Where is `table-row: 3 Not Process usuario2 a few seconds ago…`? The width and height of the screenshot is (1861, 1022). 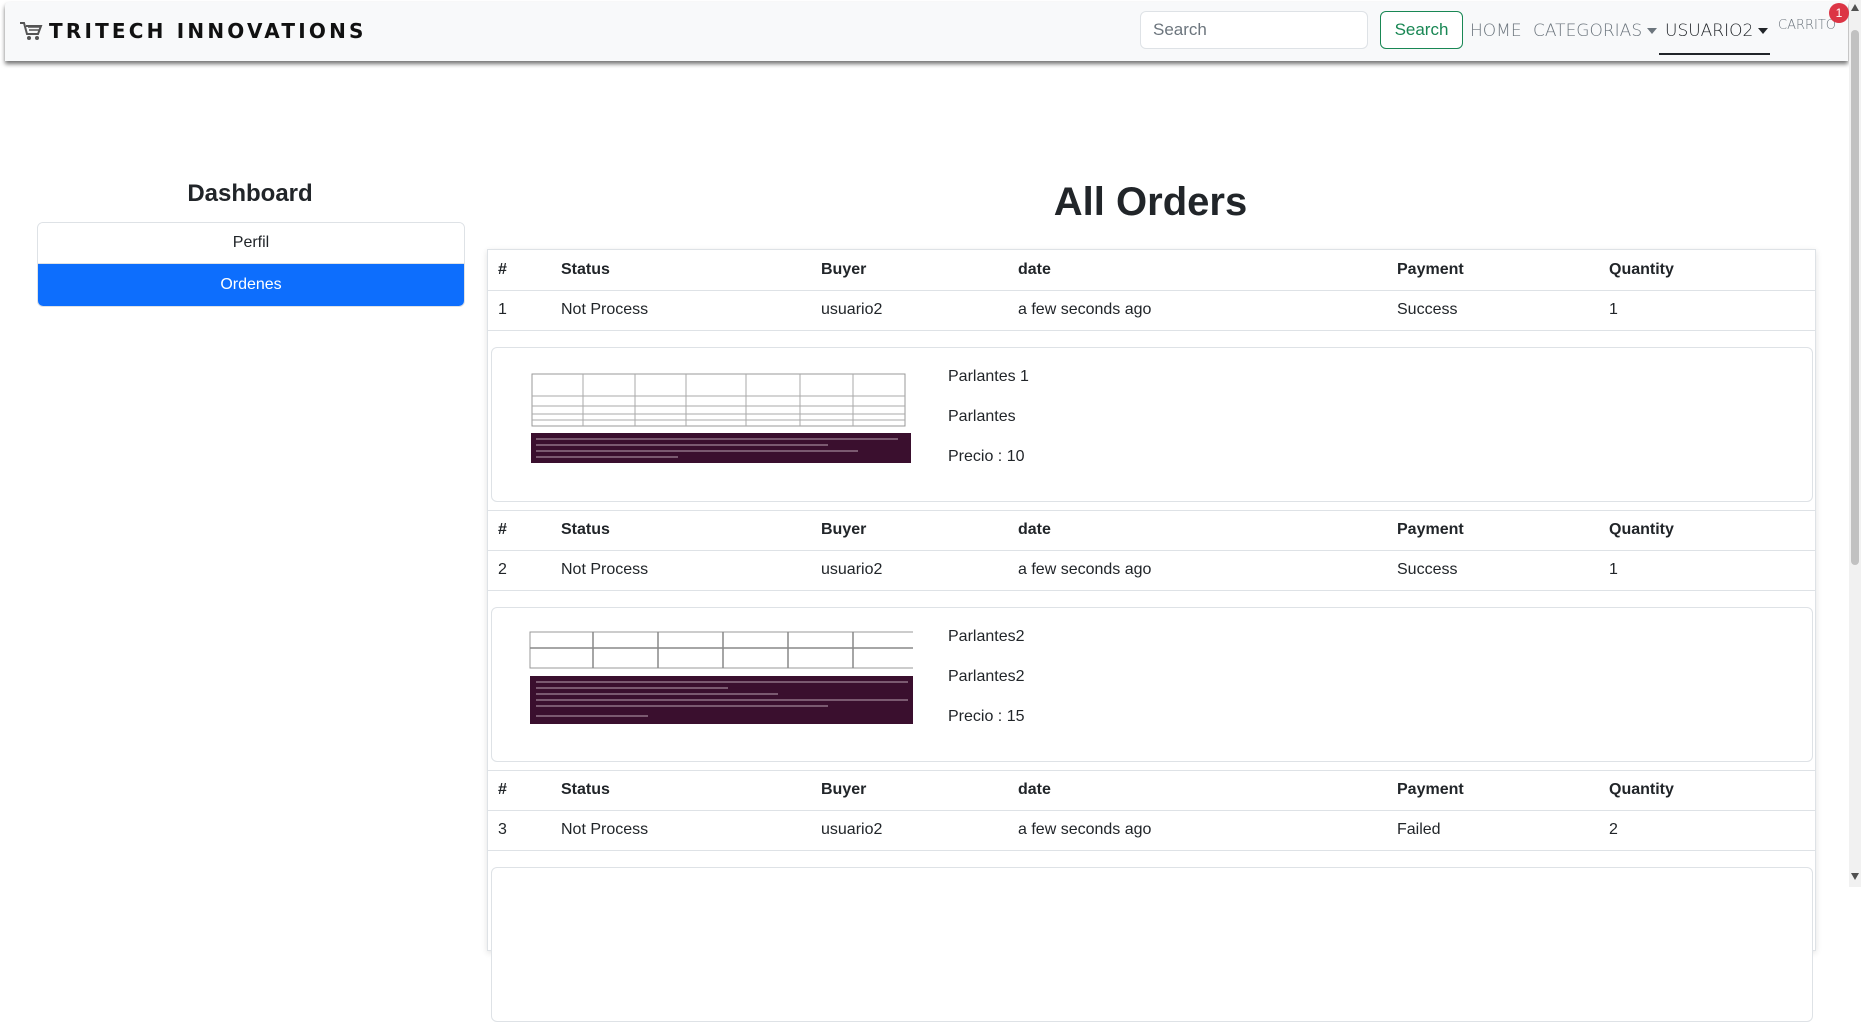
table-row: 3 Not Process usuario2 a few seconds ago… is located at coordinates (1151, 830).